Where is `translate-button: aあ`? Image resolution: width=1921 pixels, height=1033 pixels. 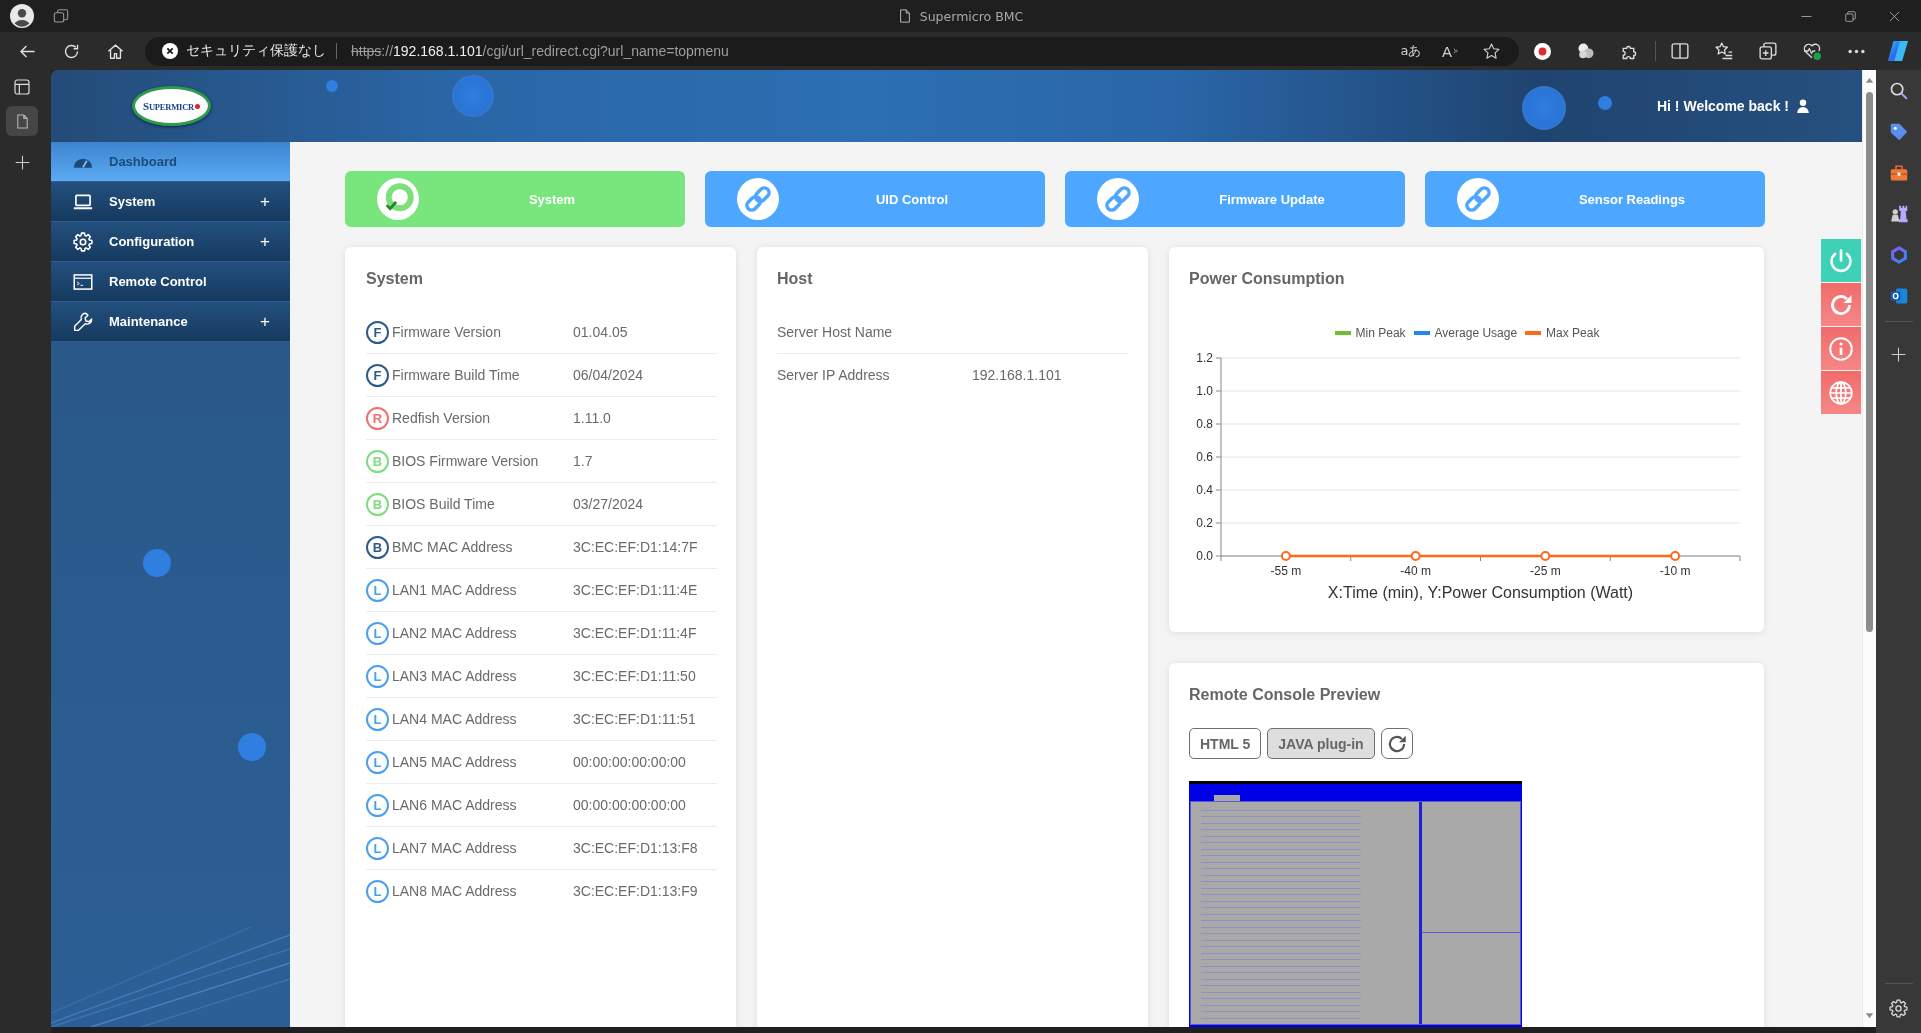 translate-button: aあ is located at coordinates (1411, 51).